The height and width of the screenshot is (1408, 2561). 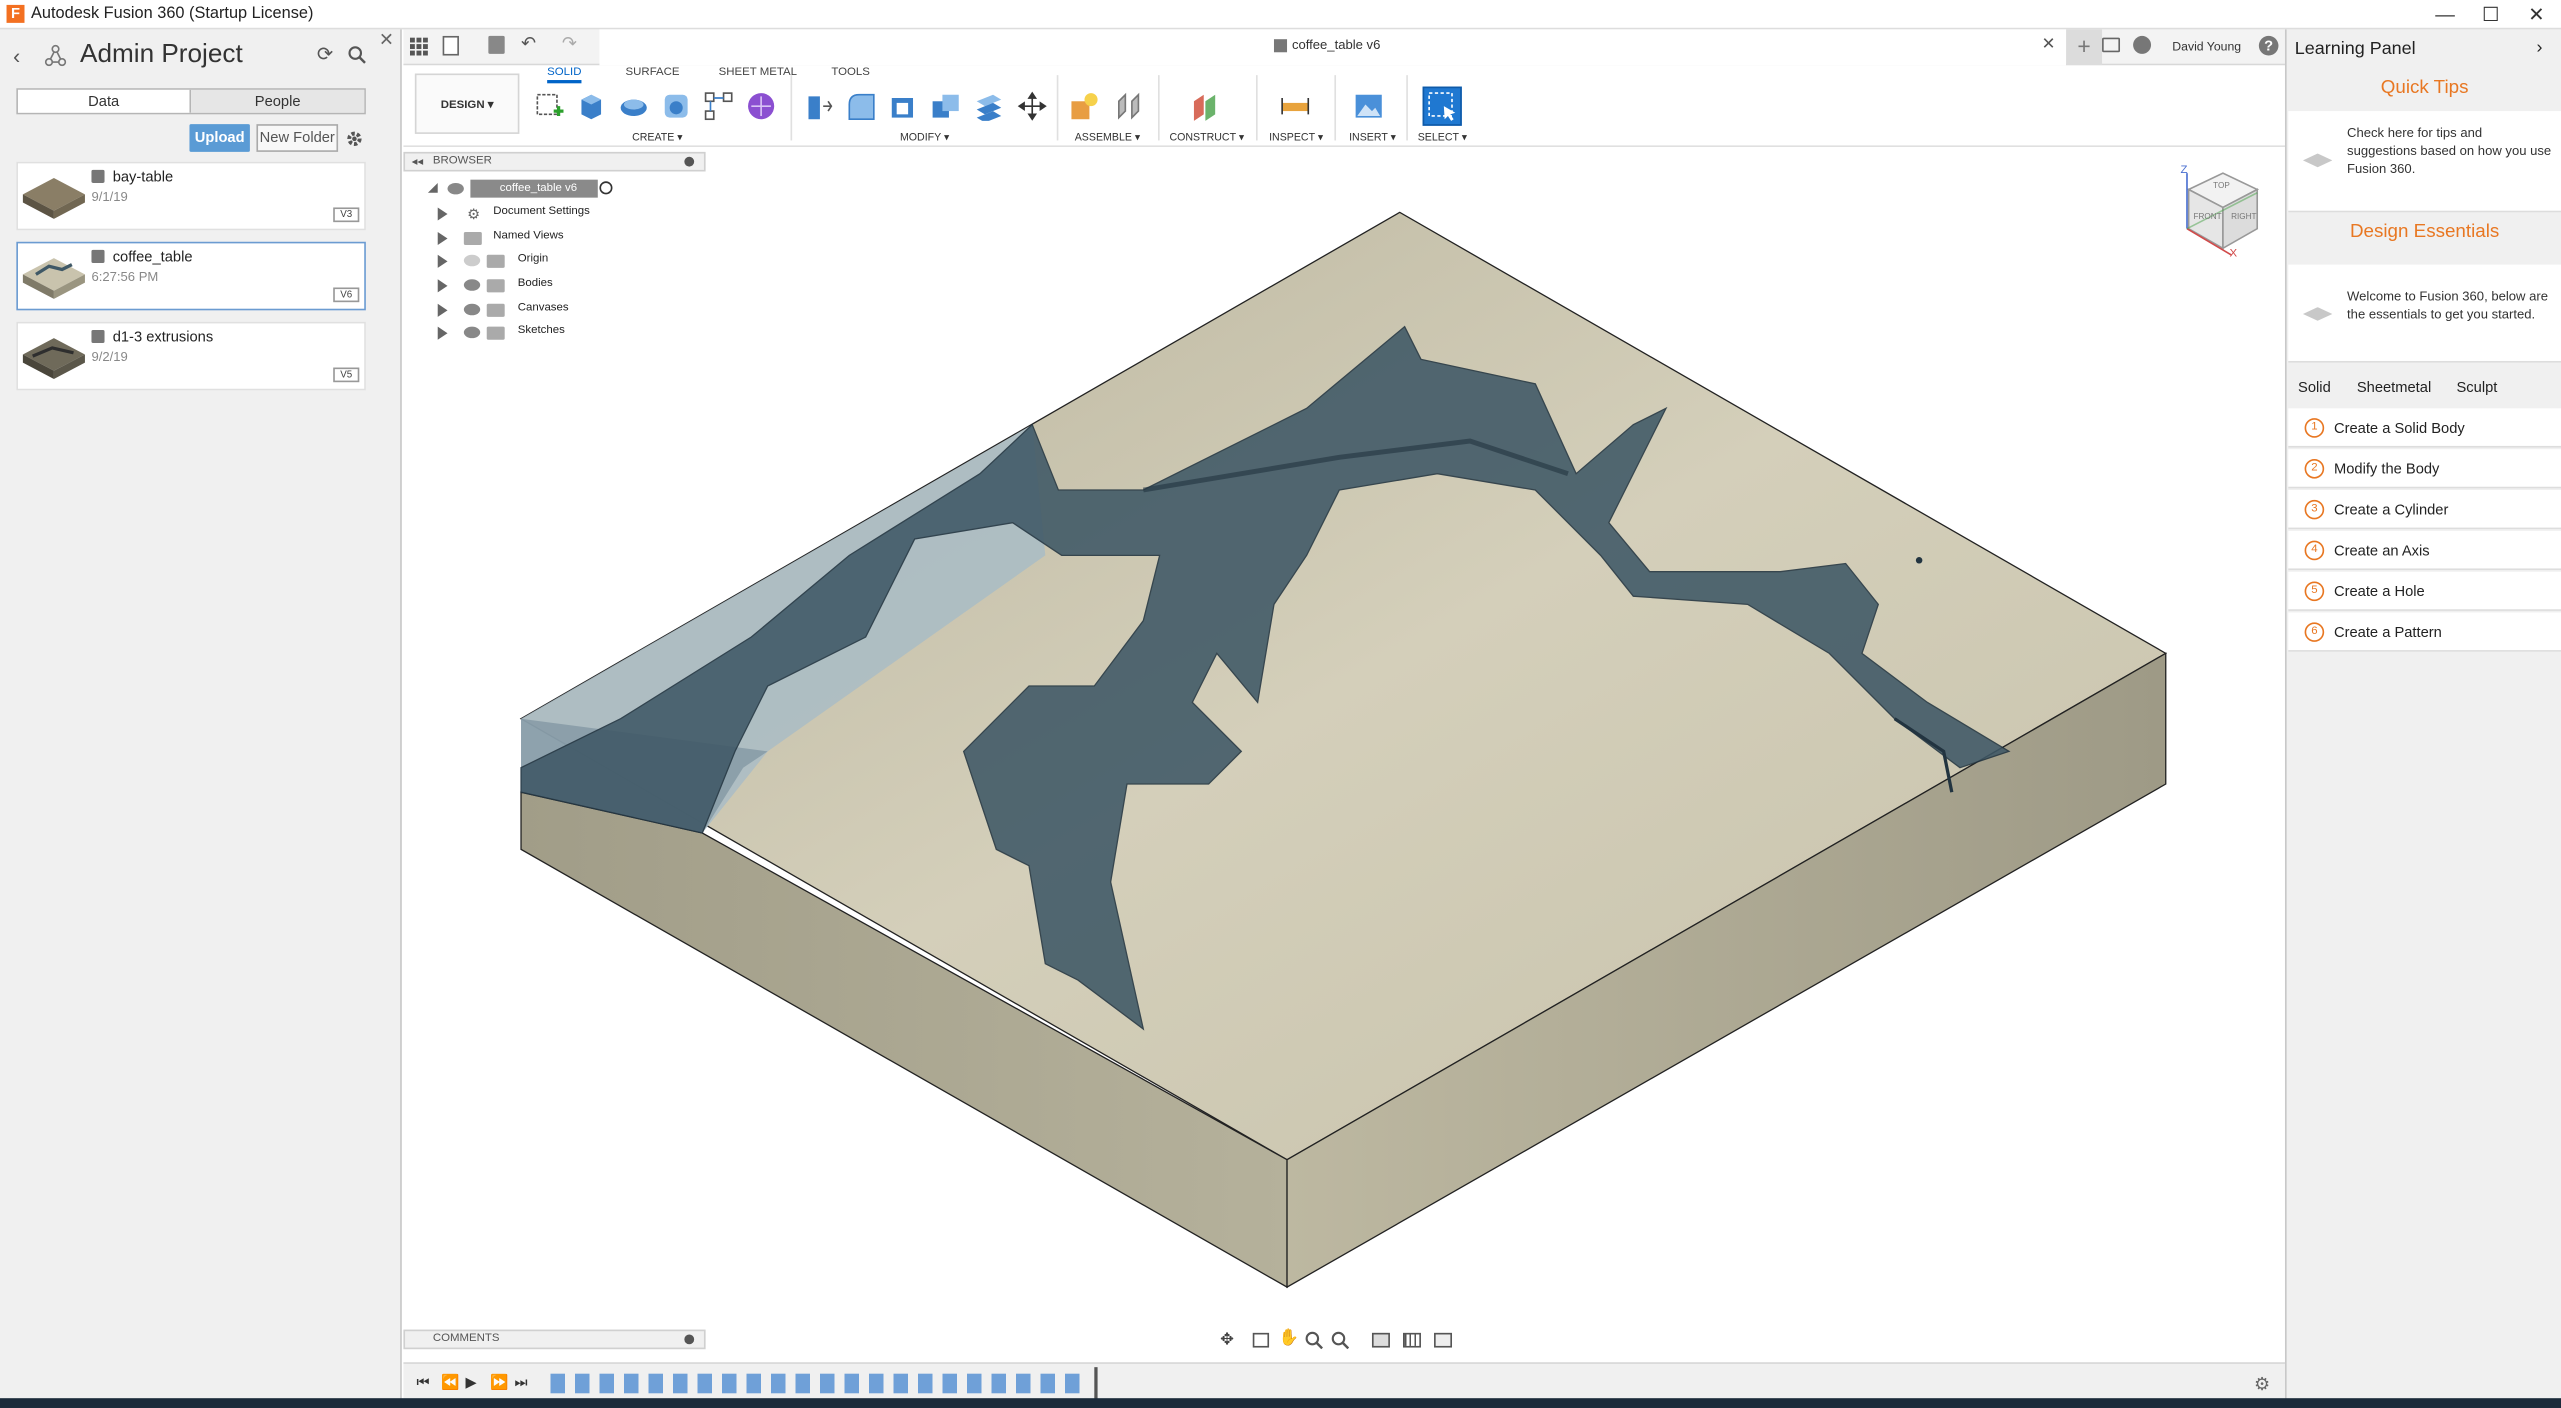 I want to click on version-badge: V6, so click(x=346, y=295).